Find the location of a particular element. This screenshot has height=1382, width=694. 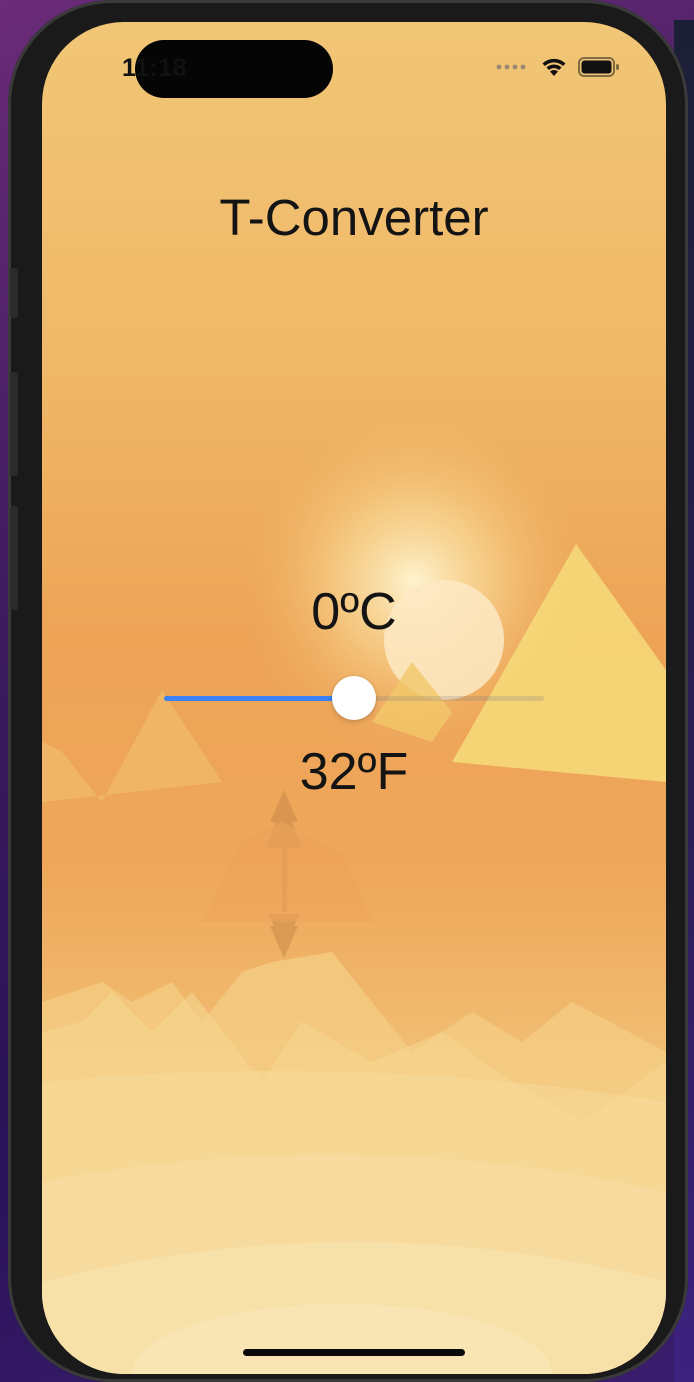

app-title: T-Converter is located at coordinates (354, 217).